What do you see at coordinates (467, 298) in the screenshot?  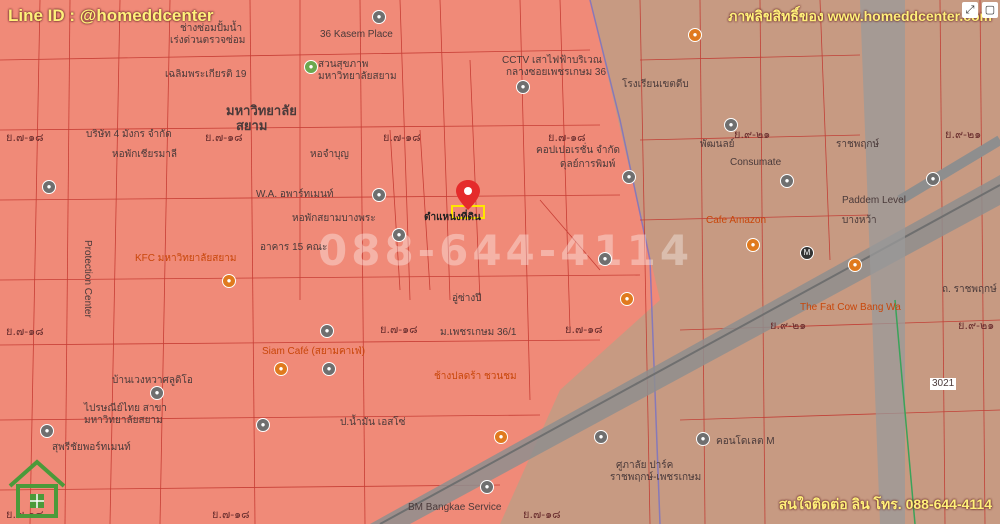 I see `place-label: อู่ซ่างปี` at bounding box center [467, 298].